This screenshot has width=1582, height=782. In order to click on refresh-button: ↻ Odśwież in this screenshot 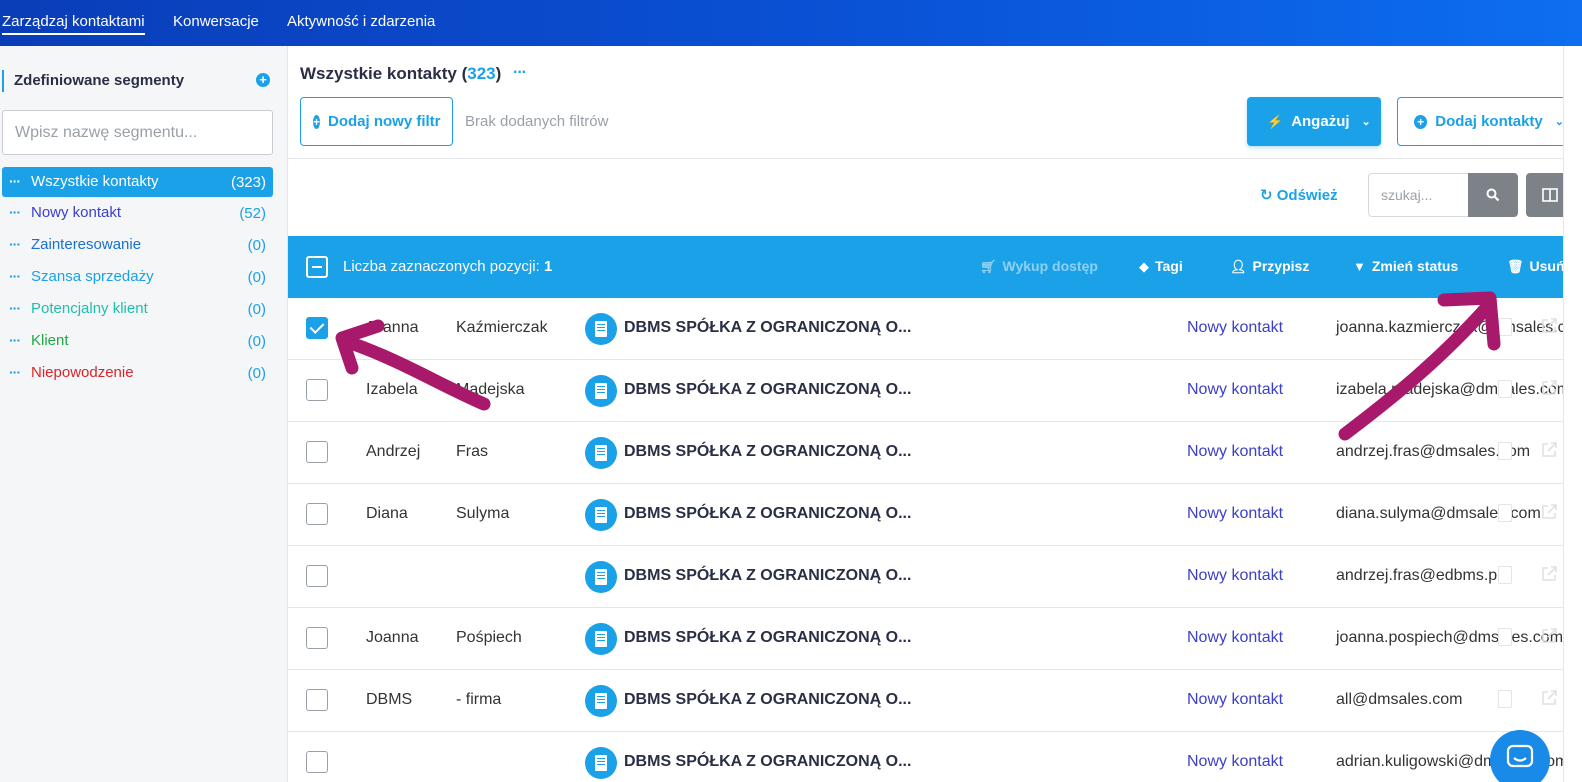, I will do `click(1299, 195)`.